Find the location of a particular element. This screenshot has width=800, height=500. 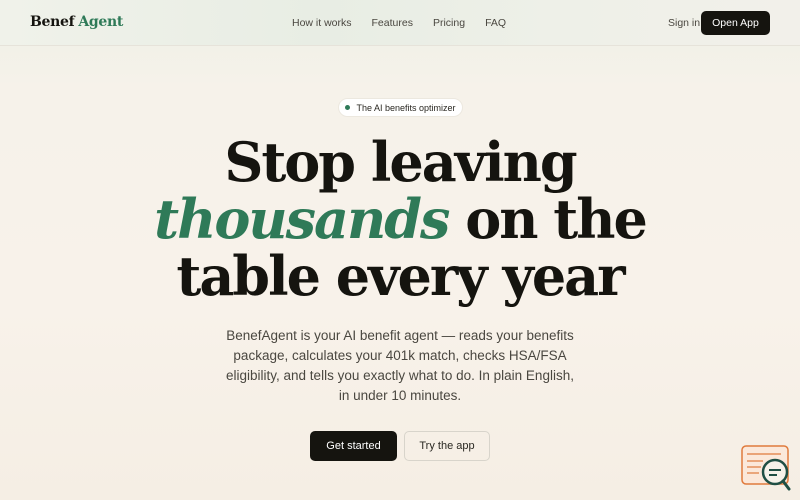

nav-link-pricing: Pricing is located at coordinates (449, 23).